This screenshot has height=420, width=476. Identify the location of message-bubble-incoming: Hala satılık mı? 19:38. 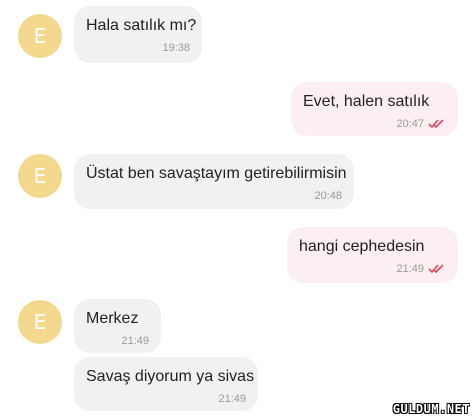
(138, 34).